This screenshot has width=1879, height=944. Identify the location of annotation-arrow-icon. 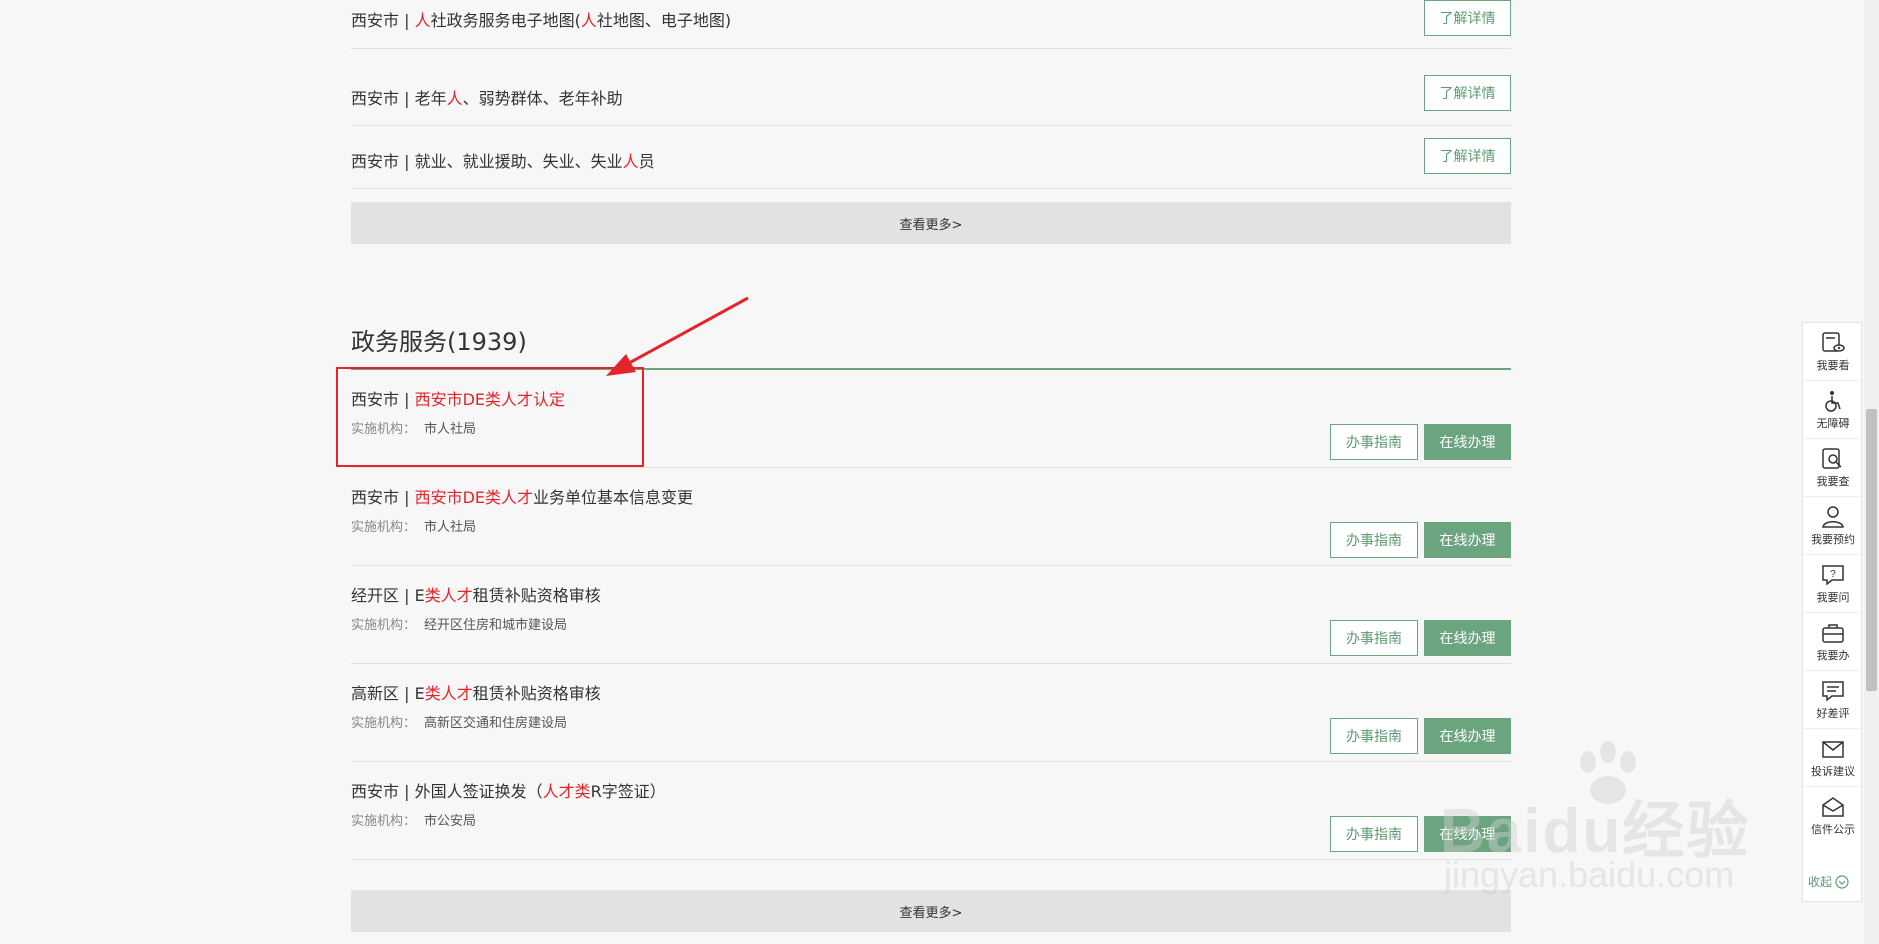
(677, 336).